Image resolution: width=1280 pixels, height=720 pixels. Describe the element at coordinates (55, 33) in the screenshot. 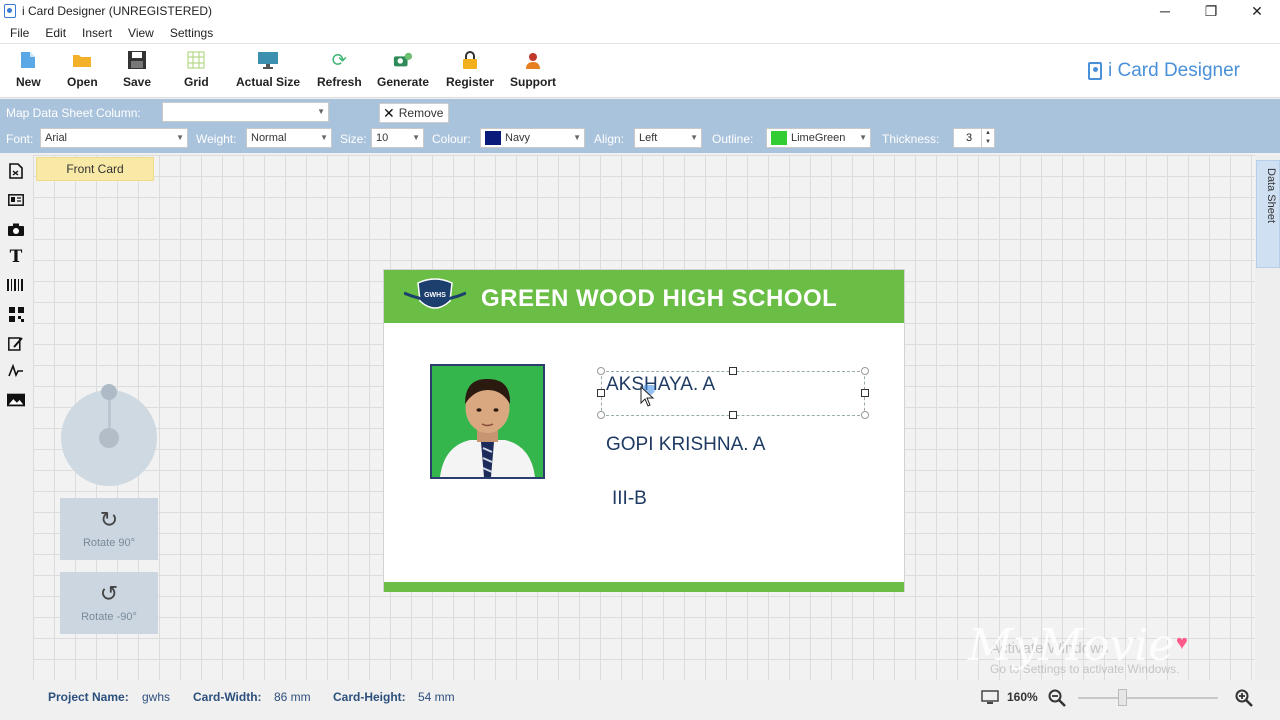

I see `menu-edit: Edit` at that location.